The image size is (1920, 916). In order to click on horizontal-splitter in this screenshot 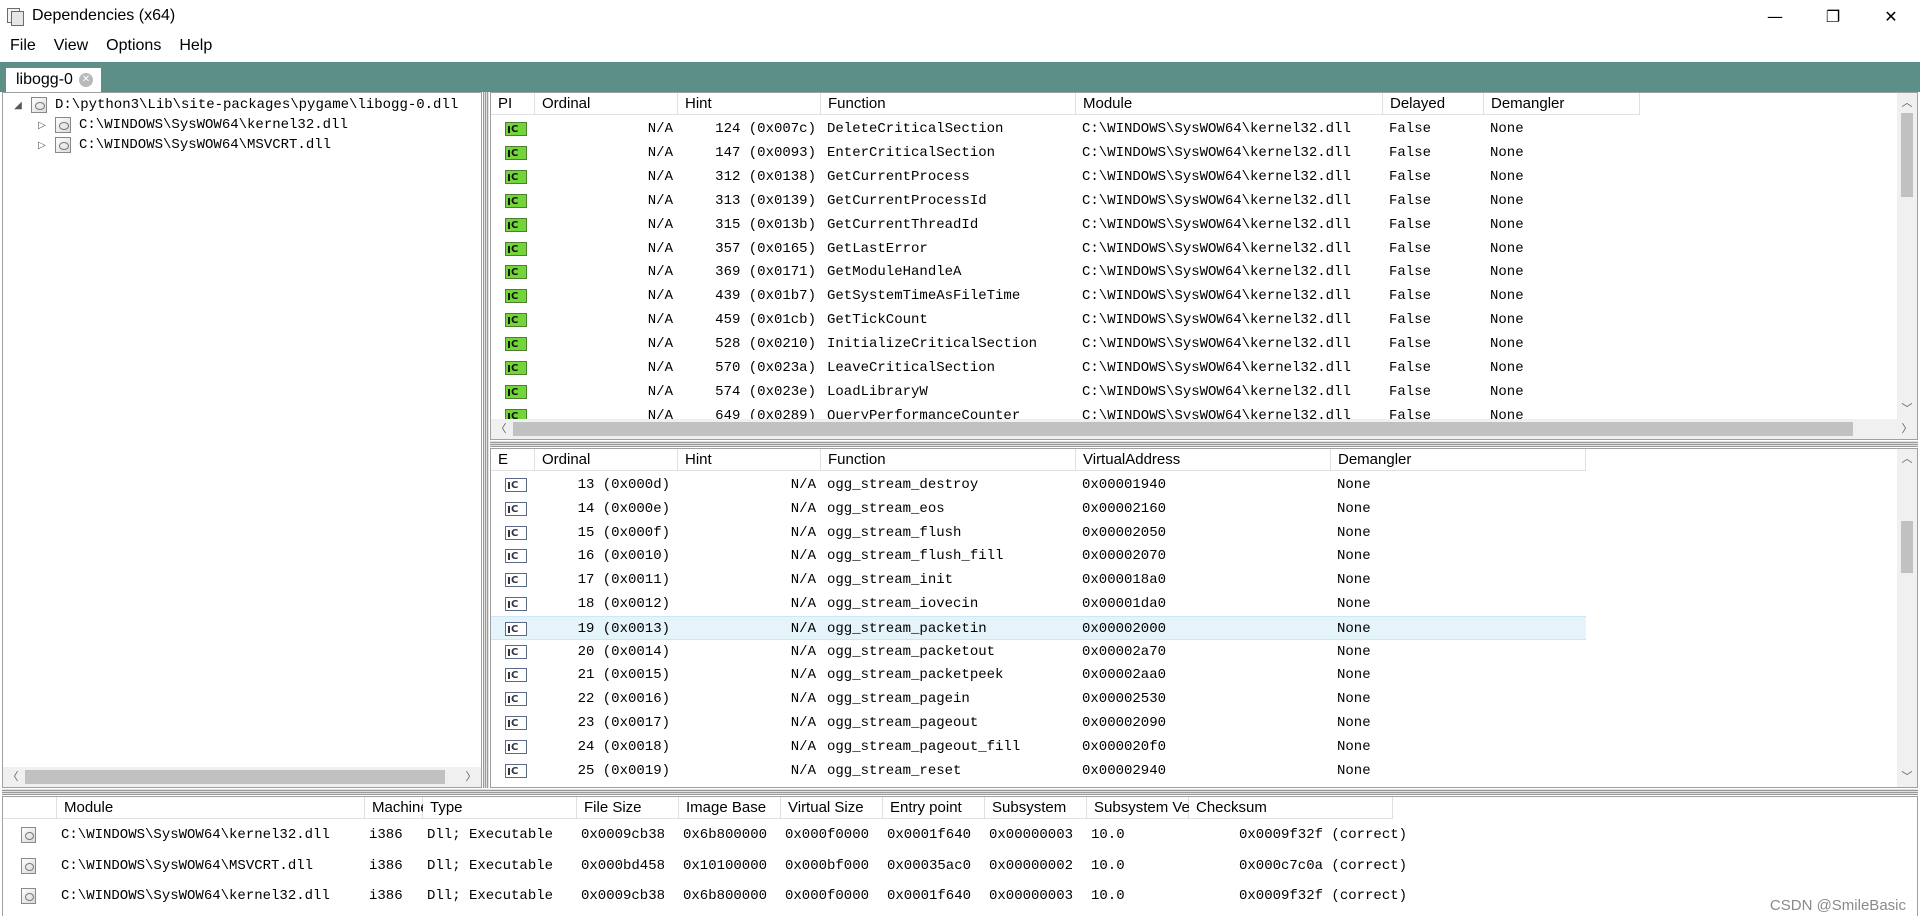, I will do `click(1204, 444)`.